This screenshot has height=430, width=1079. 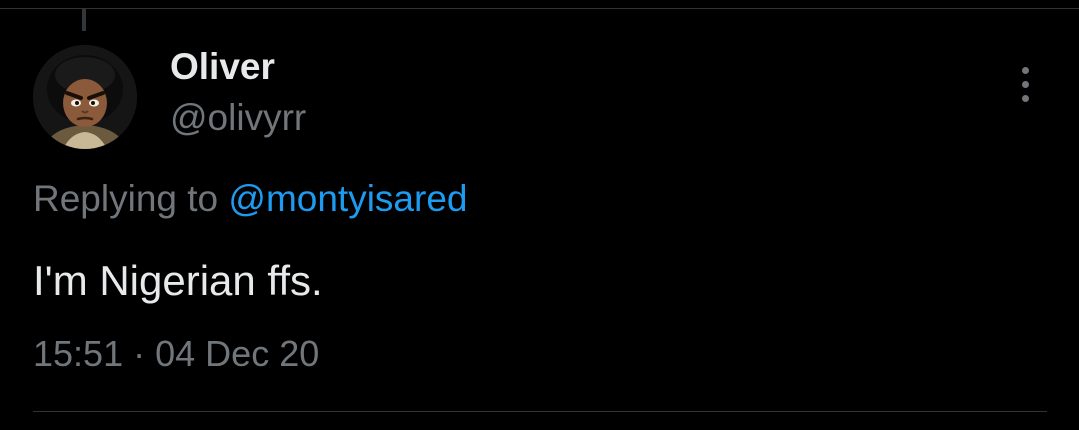 I want to click on avatar, so click(x=85, y=97).